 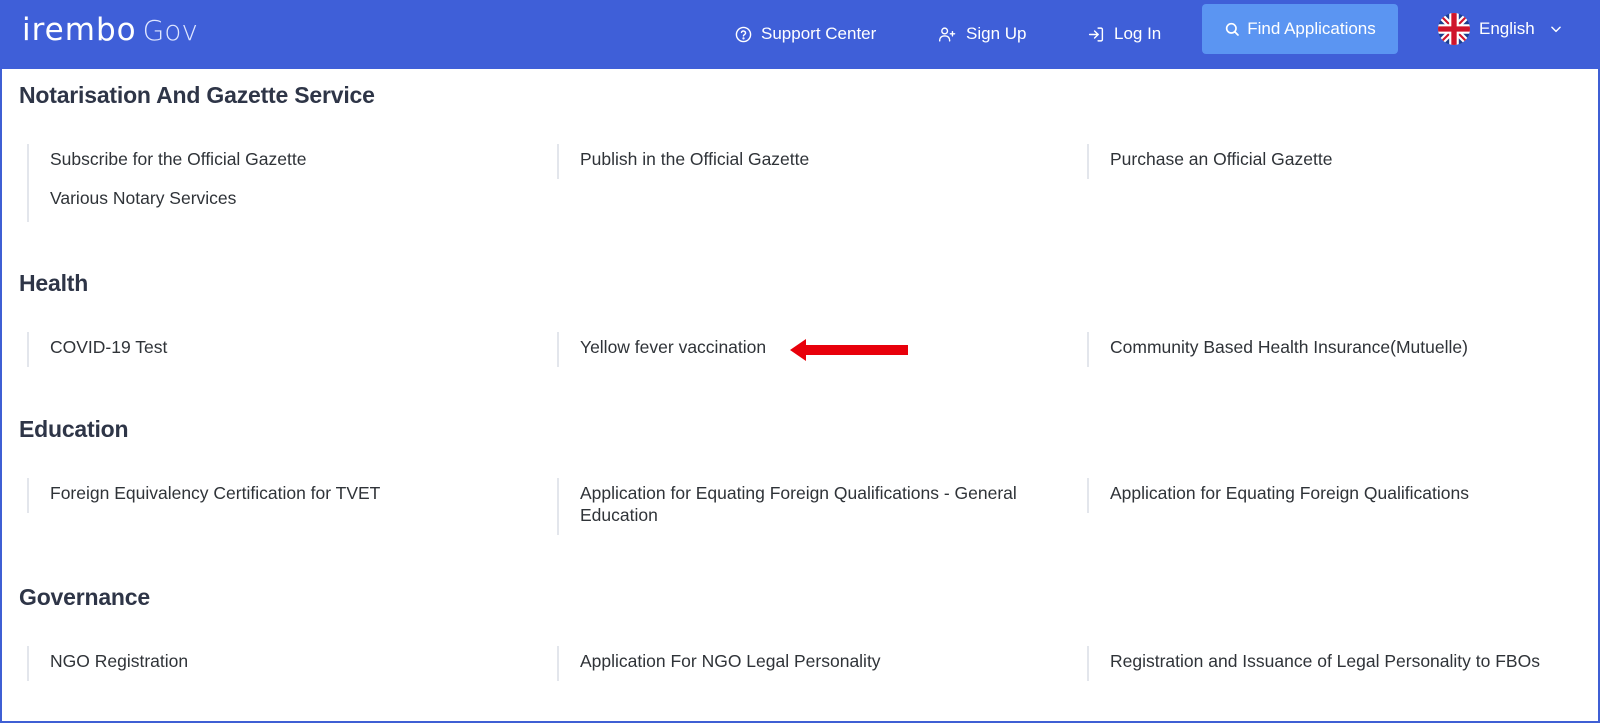 What do you see at coordinates (807, 161) in the screenshot?
I see `service-link-publish-gazette: Publish in the Official Gazette` at bounding box center [807, 161].